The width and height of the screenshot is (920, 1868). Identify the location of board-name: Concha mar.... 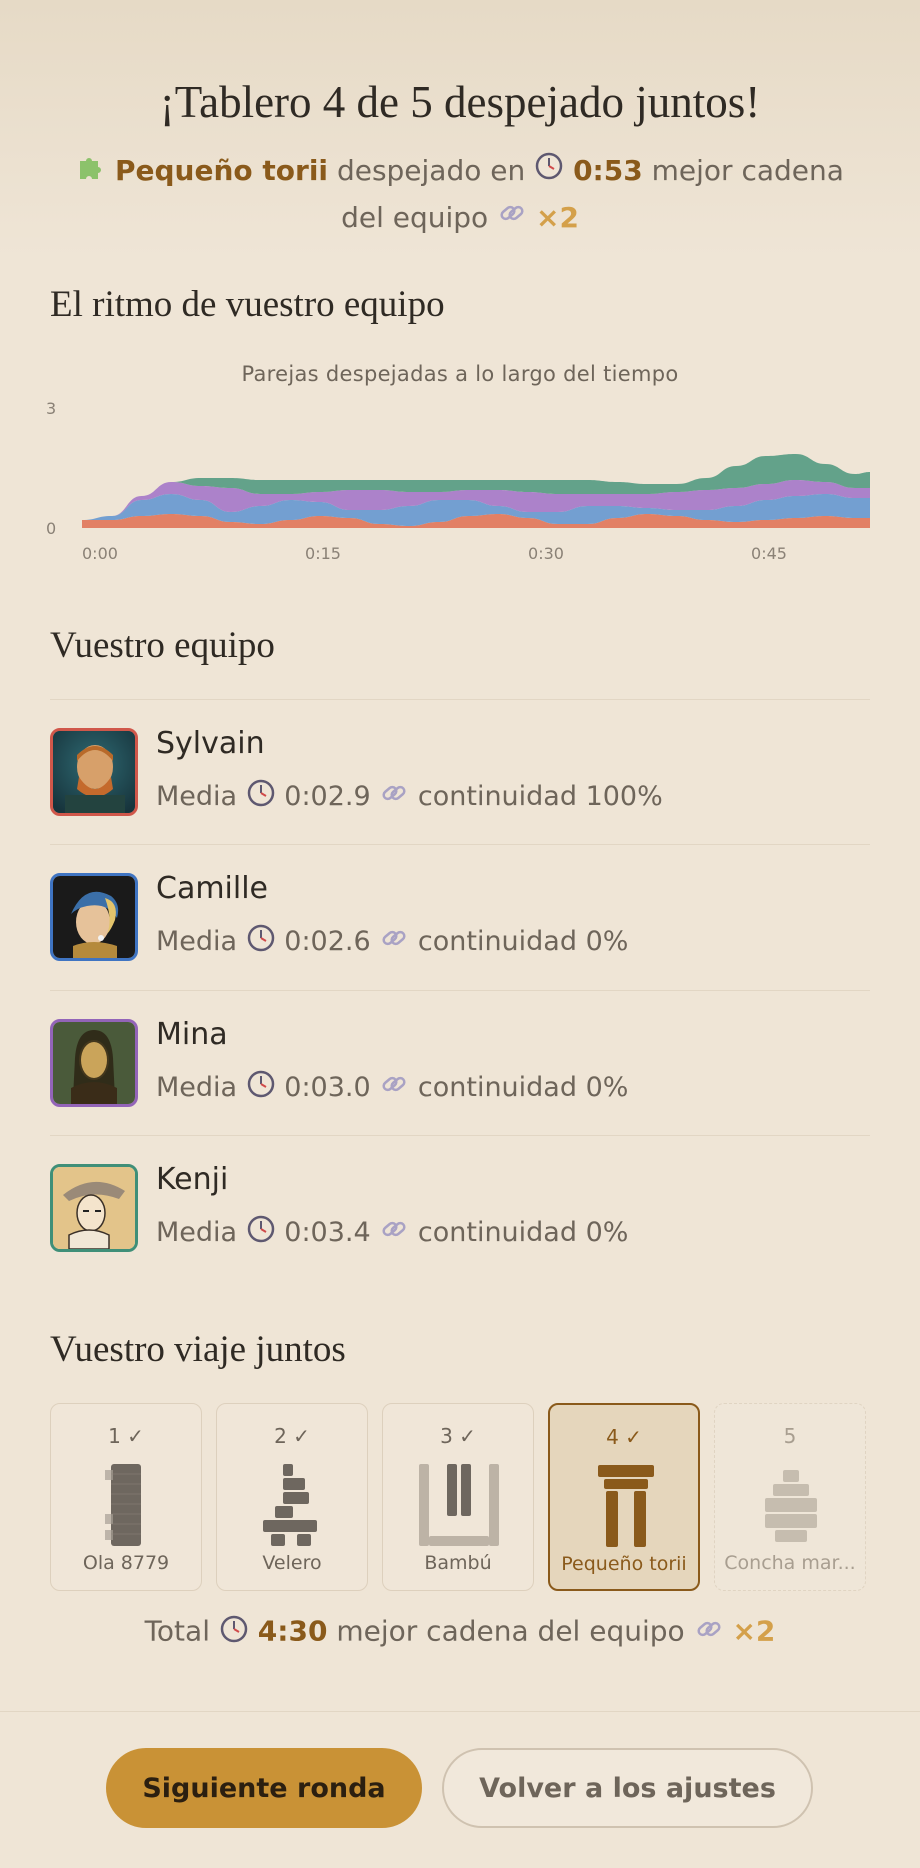
(790, 1563).